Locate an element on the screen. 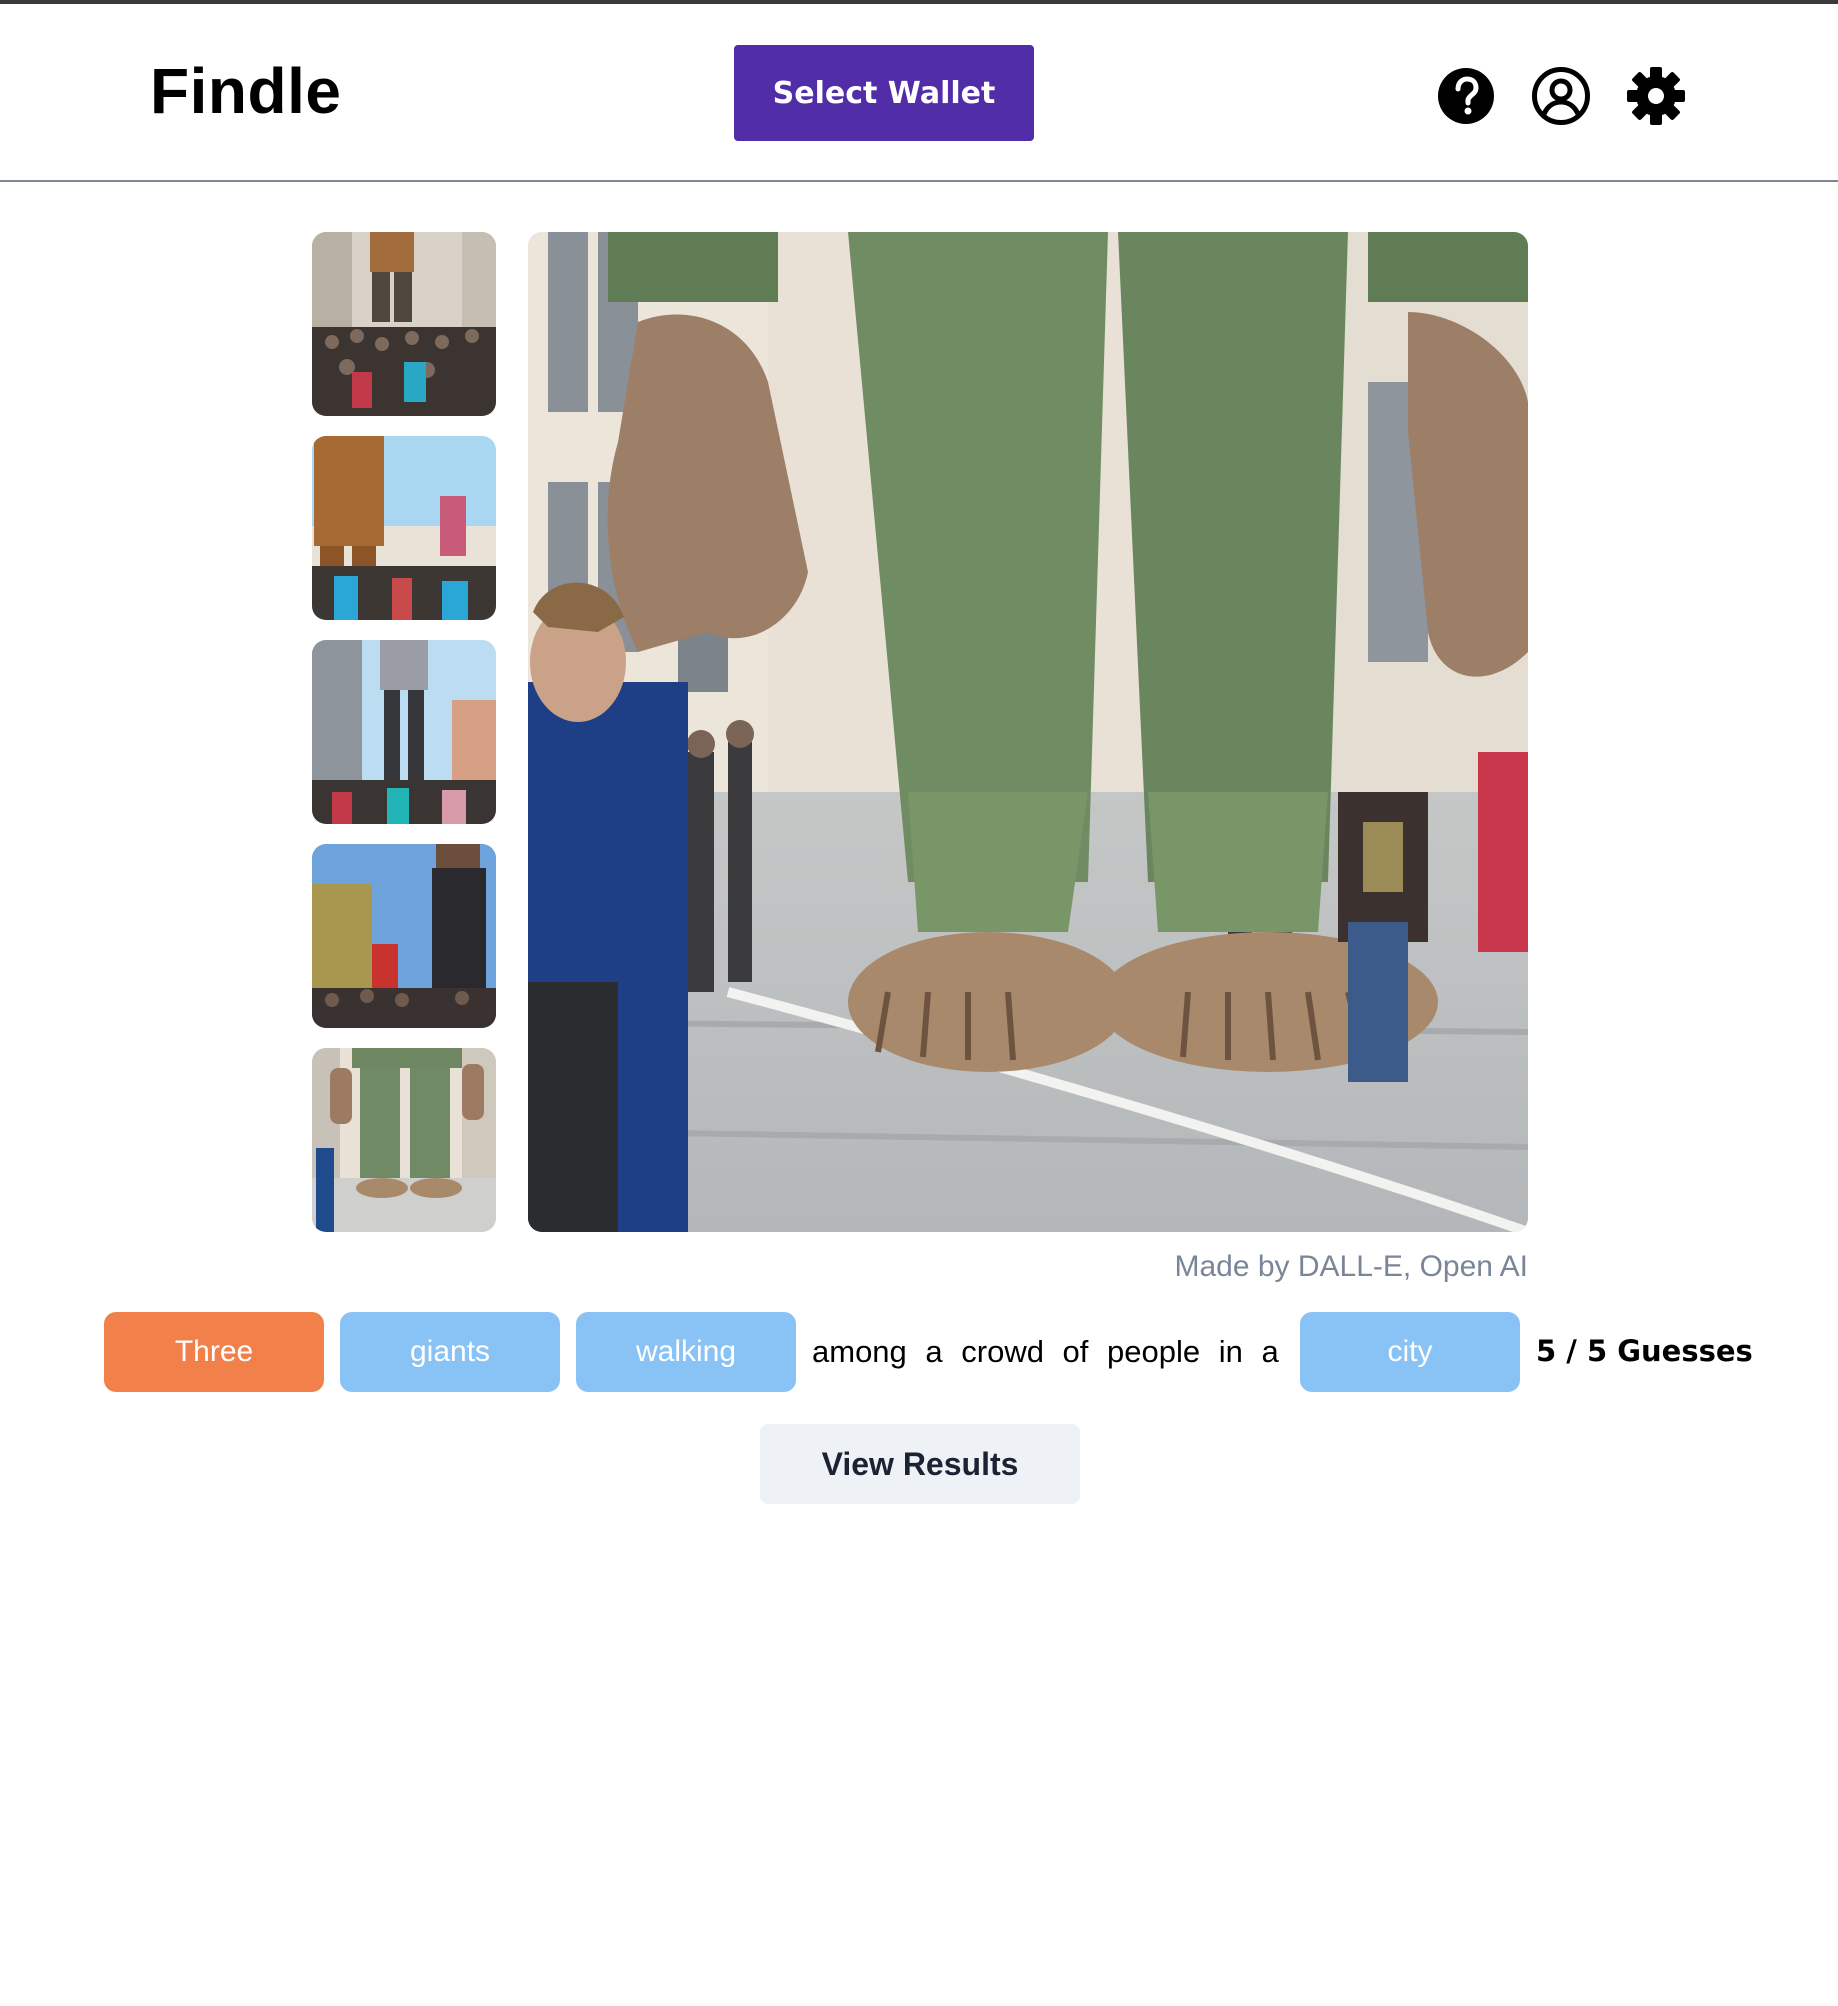 This screenshot has height=2006, width=1838. app-header: Findle Select Wallet is located at coordinates (919, 93).